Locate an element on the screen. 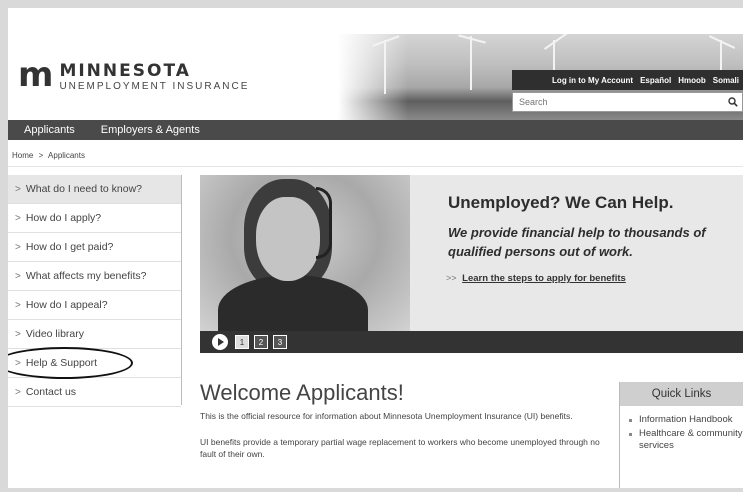  breadcrumb-current: Applicants is located at coordinates (66, 155).